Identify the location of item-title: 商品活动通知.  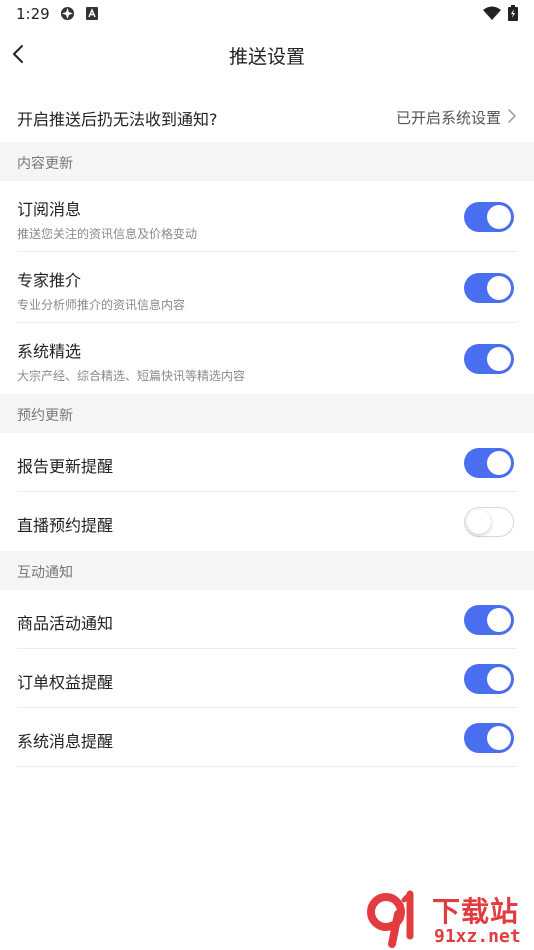
(65, 623).